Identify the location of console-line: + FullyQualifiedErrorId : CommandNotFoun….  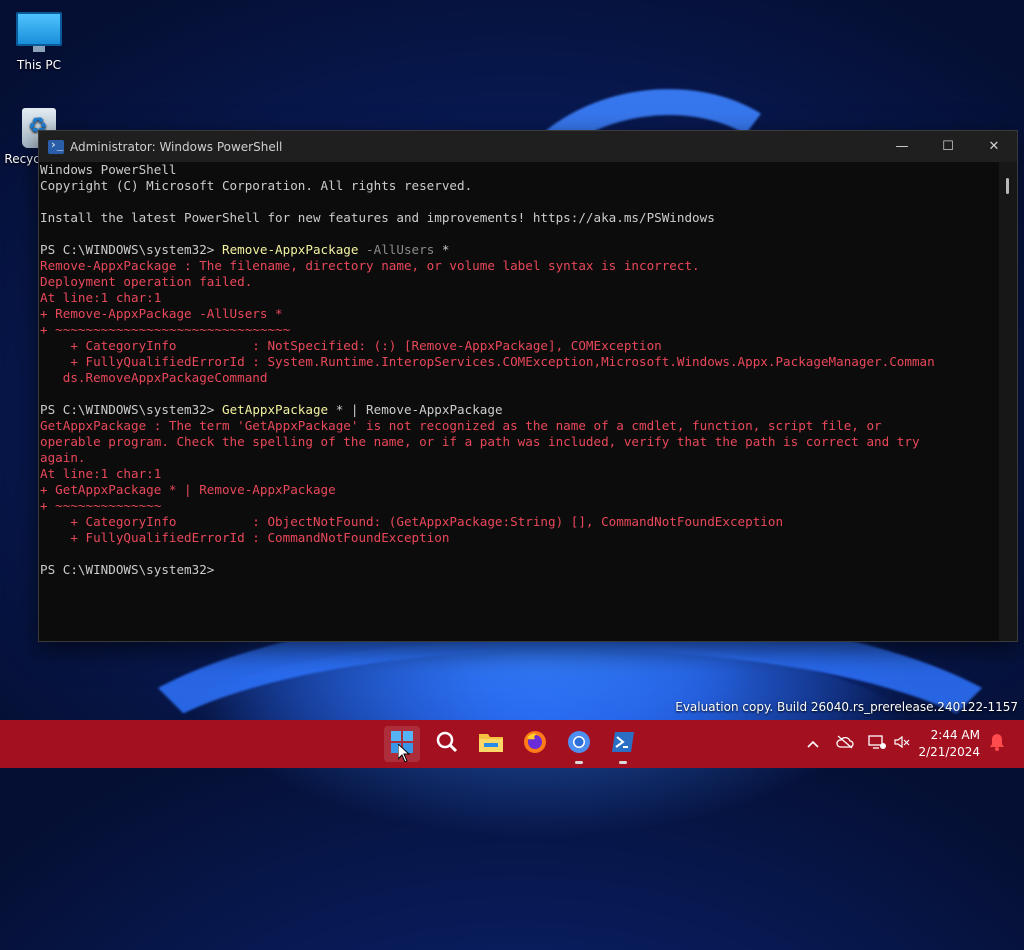
(245, 537).